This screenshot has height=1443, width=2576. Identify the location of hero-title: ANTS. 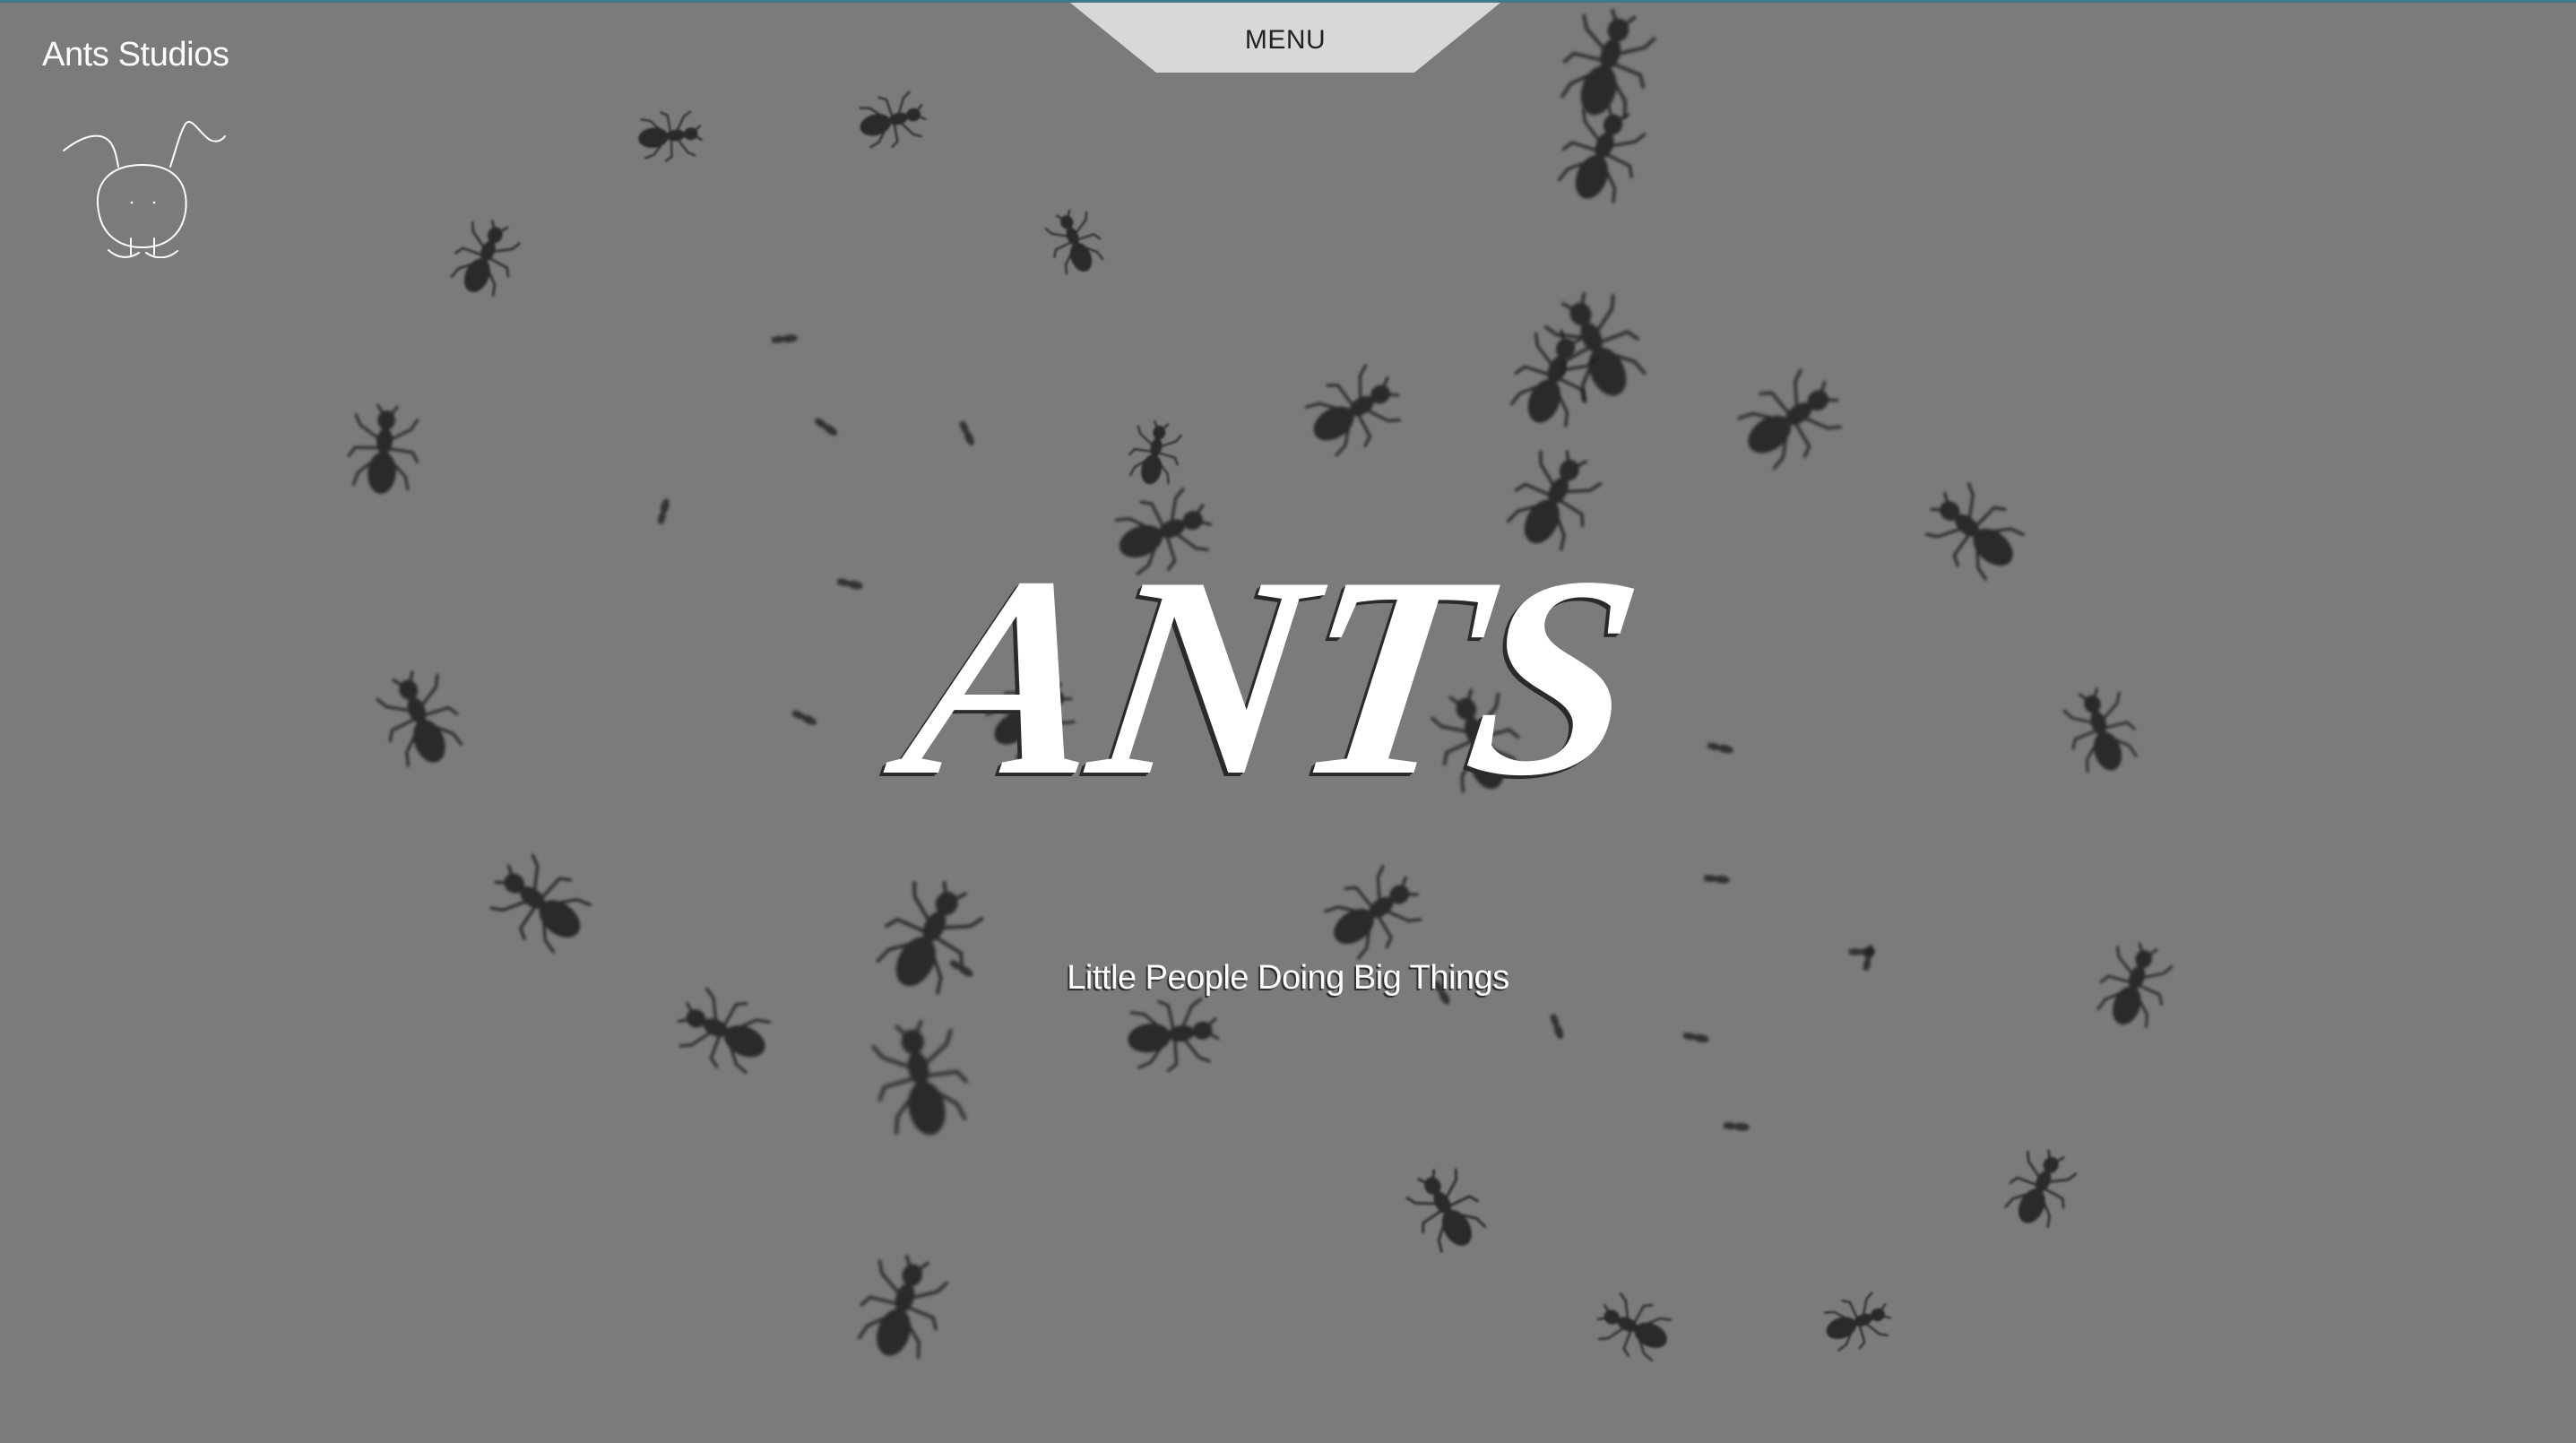
(1271, 676).